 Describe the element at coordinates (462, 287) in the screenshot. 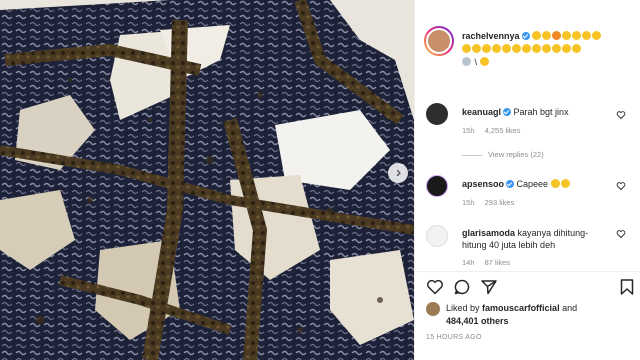

I see `comment-icon` at that location.